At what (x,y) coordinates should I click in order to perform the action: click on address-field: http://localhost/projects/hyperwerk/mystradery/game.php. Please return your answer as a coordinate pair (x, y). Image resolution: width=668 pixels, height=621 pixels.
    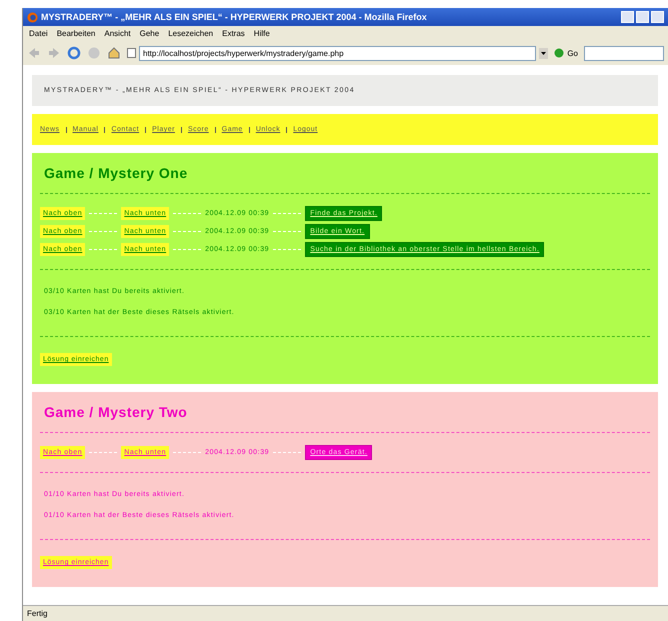
    Looking at the image, I should click on (337, 53).